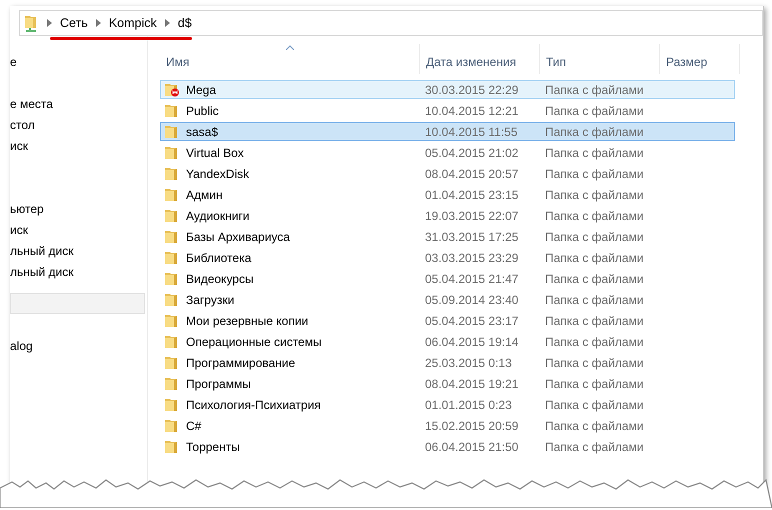 The image size is (772, 510). Describe the element at coordinates (468, 405) in the screenshot. I see `date-modified: 01.01.2015 0:23` at that location.